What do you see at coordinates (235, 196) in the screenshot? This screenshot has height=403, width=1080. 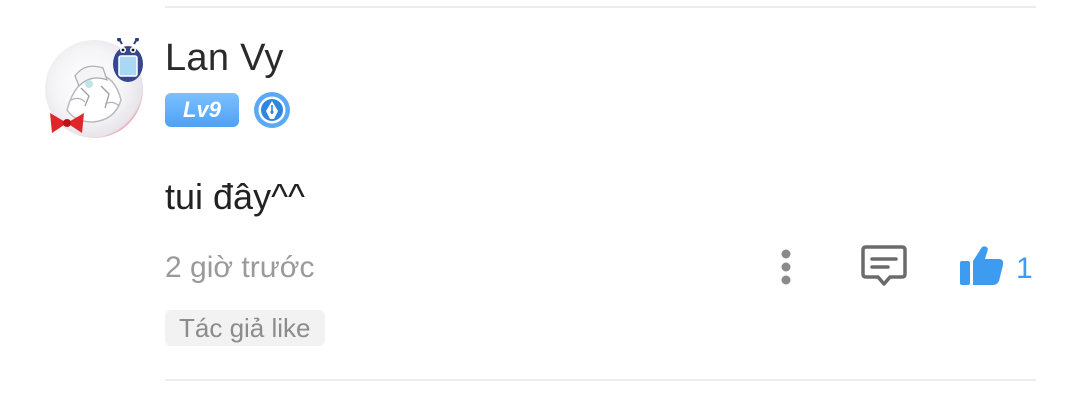 I see `comment-text: tui đây^^` at bounding box center [235, 196].